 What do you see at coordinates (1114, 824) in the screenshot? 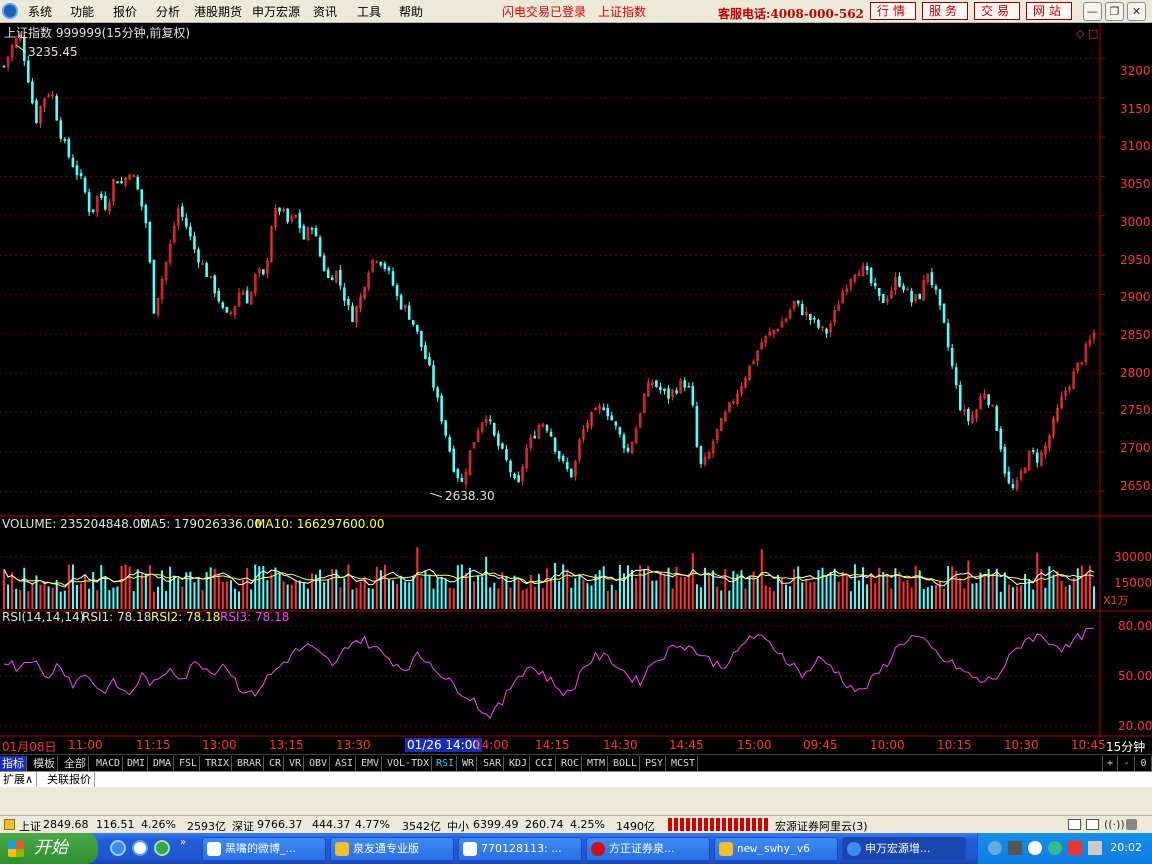
I see `signal-icon: ((·))` at bounding box center [1114, 824].